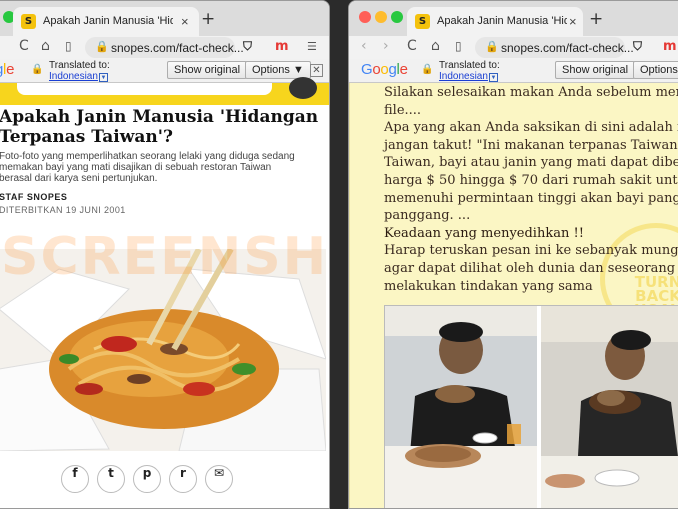  Describe the element at coordinates (7, 69) in the screenshot. I see `google-logo: gle` at that location.